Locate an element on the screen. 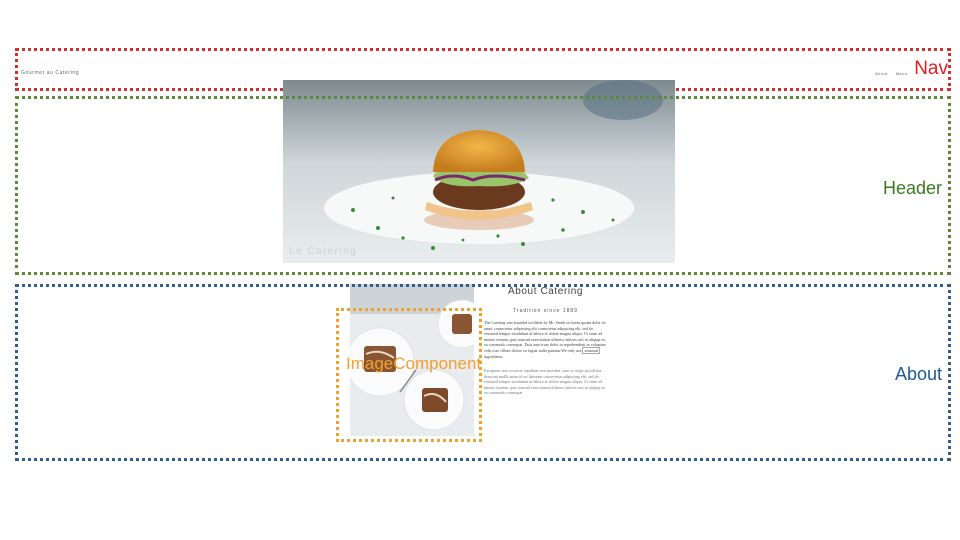 Image resolution: width=960 pixels, height=540 pixels. about-section-label: About is located at coordinates (918, 374).